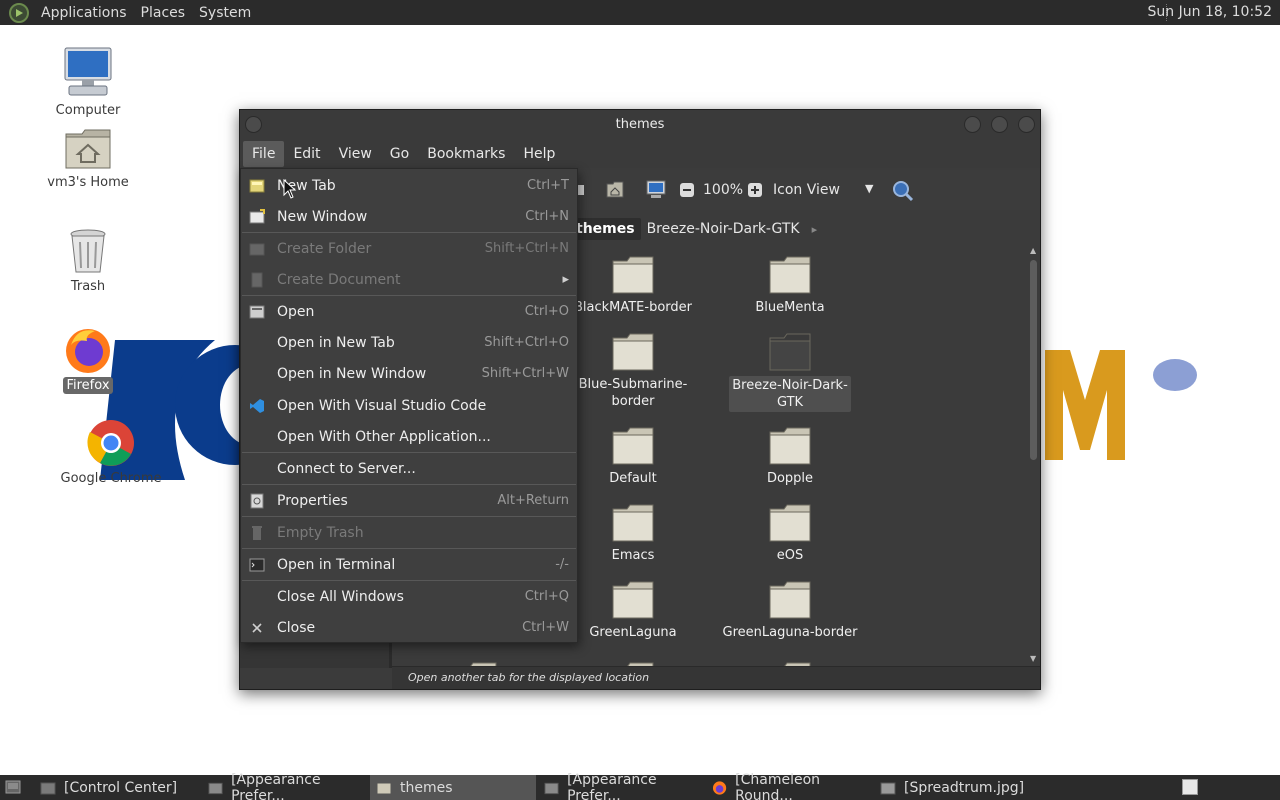 This screenshot has width=1280, height=800. I want to click on folder-item: Blue-Submarine-border, so click(633, 371).